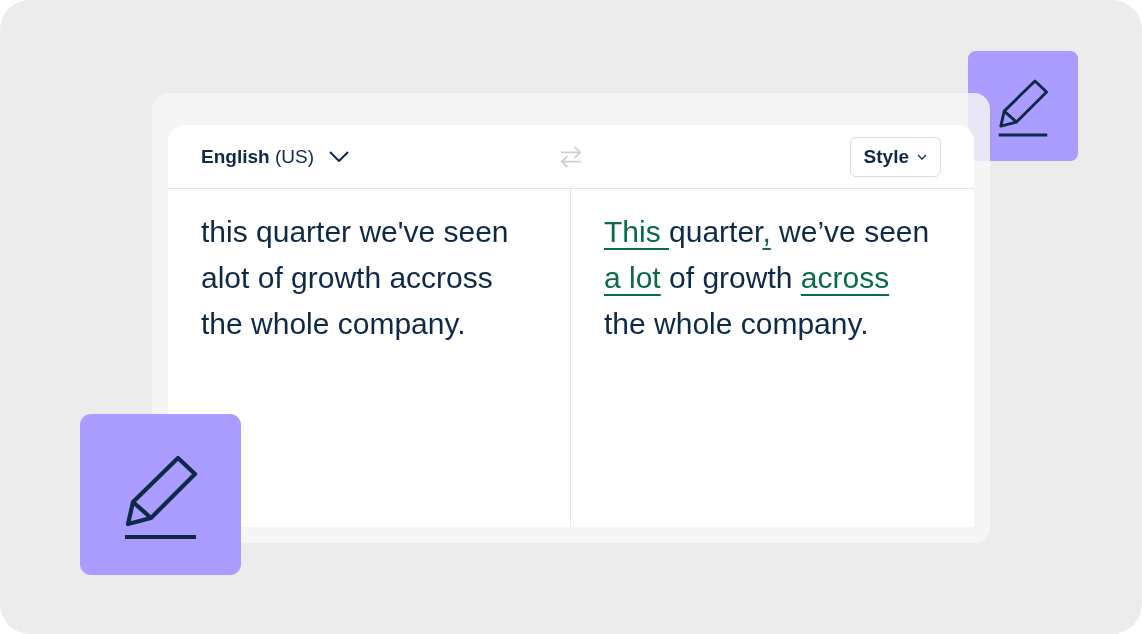 This screenshot has height=634, width=1142. What do you see at coordinates (895, 156) in the screenshot?
I see `style-button: Style` at bounding box center [895, 156].